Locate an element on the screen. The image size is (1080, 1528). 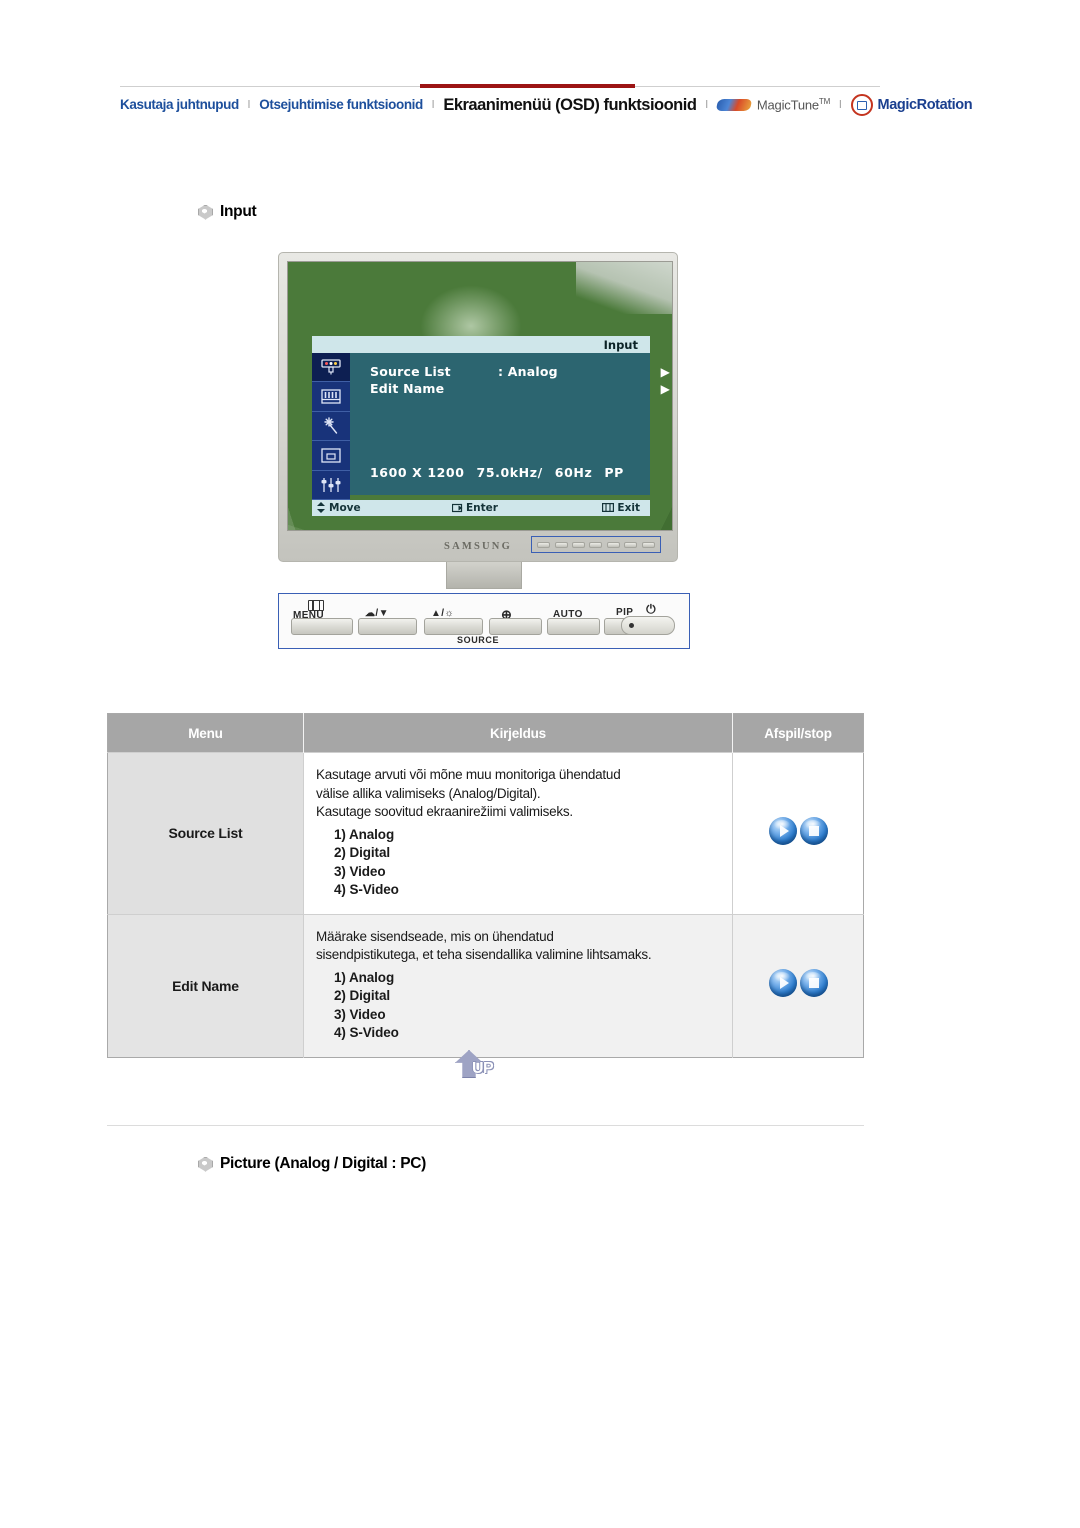
play-stop-button-group is located at coordinates (798, 983).